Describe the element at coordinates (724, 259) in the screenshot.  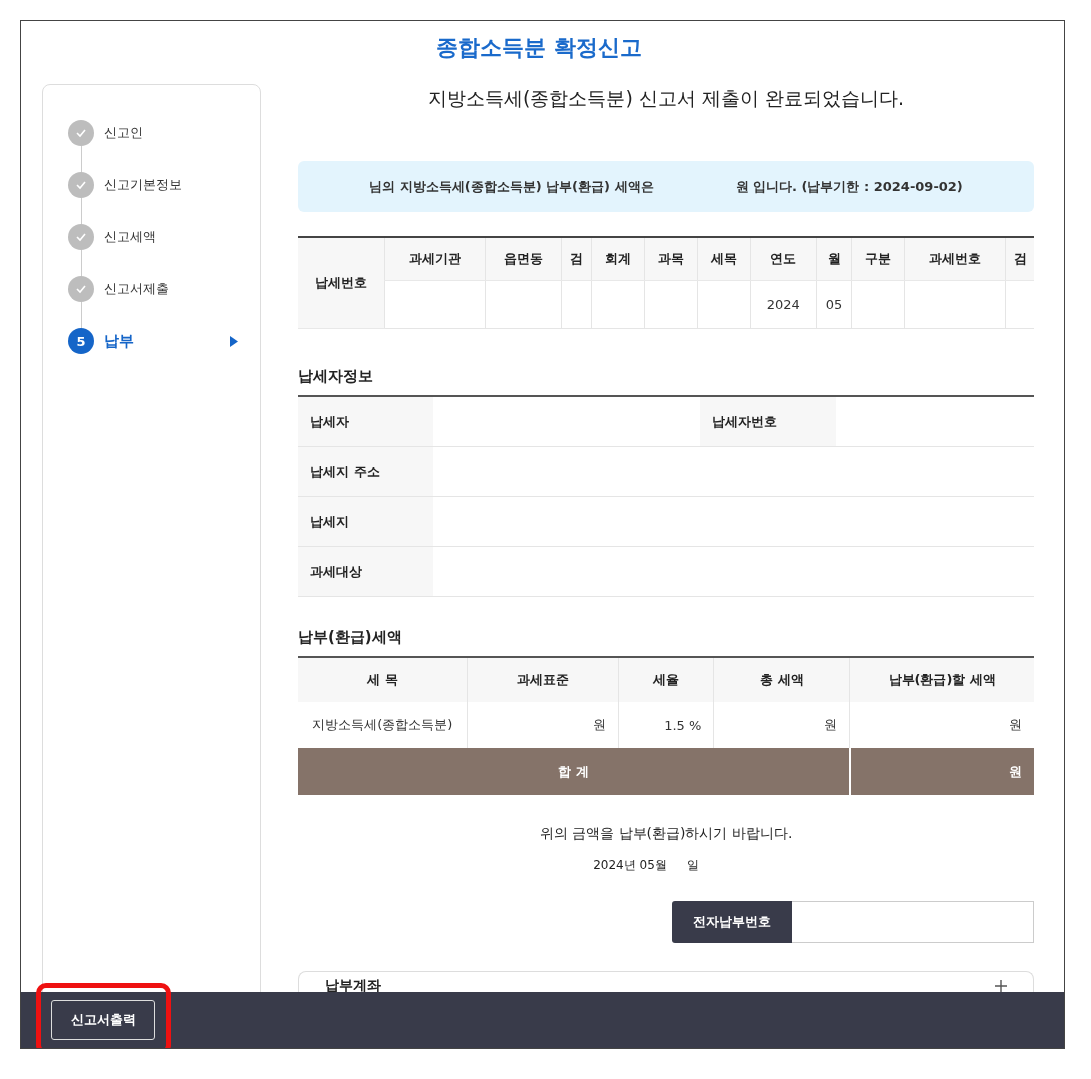
I see `column-heading: 세목` at that location.